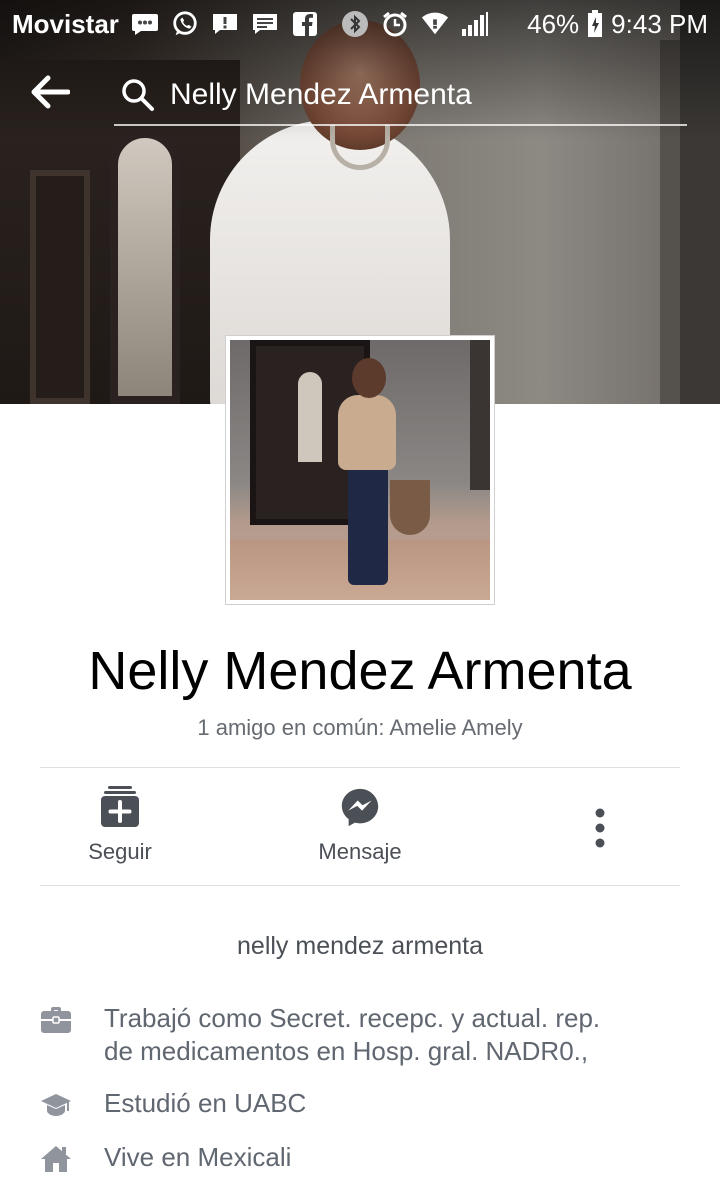  I want to click on home-icon, so click(56, 1159).